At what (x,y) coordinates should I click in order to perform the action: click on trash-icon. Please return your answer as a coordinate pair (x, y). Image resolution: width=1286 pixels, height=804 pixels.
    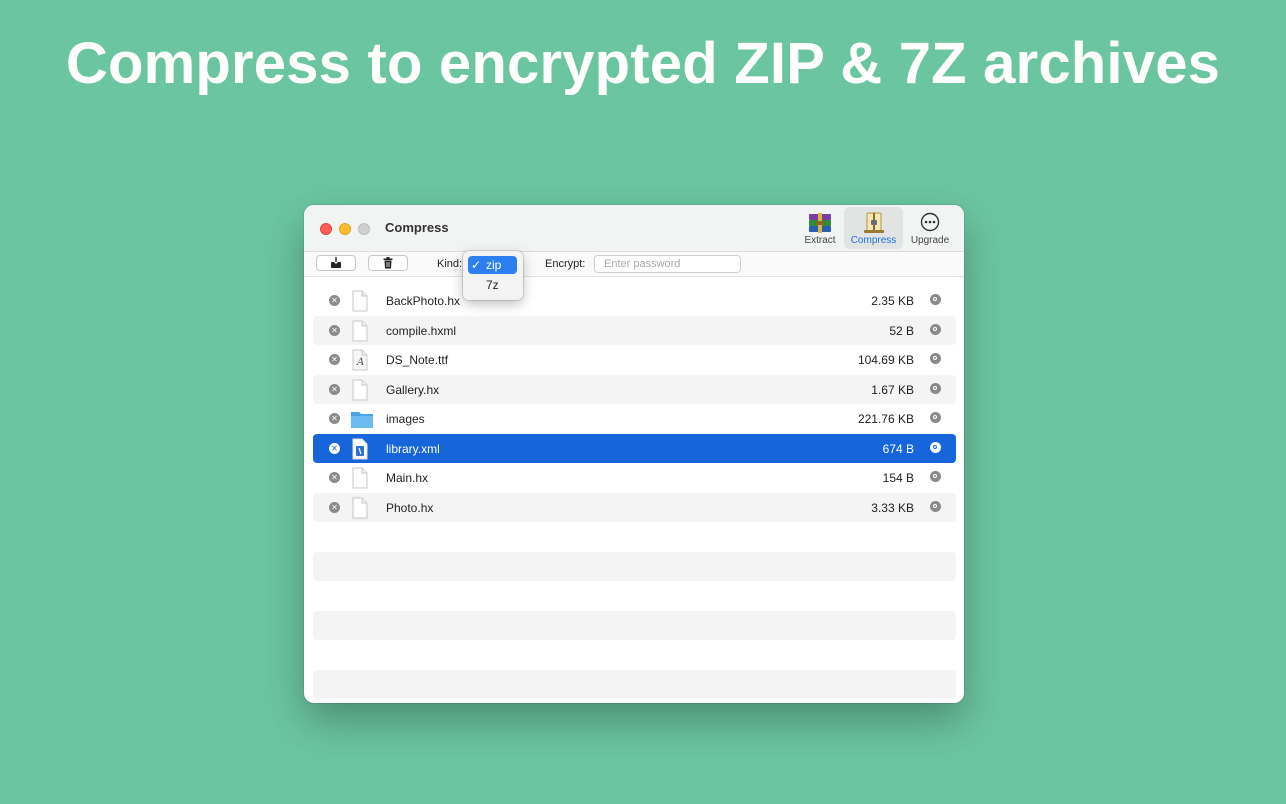
    Looking at the image, I should click on (388, 264).